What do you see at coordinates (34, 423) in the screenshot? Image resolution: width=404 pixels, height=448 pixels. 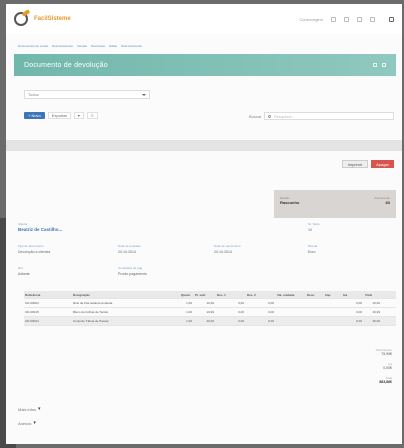 I see `chevron-down-icon: ▾` at bounding box center [34, 423].